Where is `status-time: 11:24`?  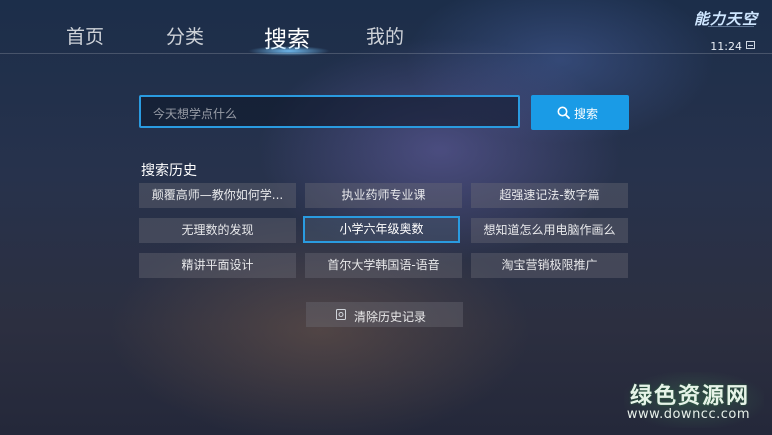
status-time: 11:24 is located at coordinates (726, 46).